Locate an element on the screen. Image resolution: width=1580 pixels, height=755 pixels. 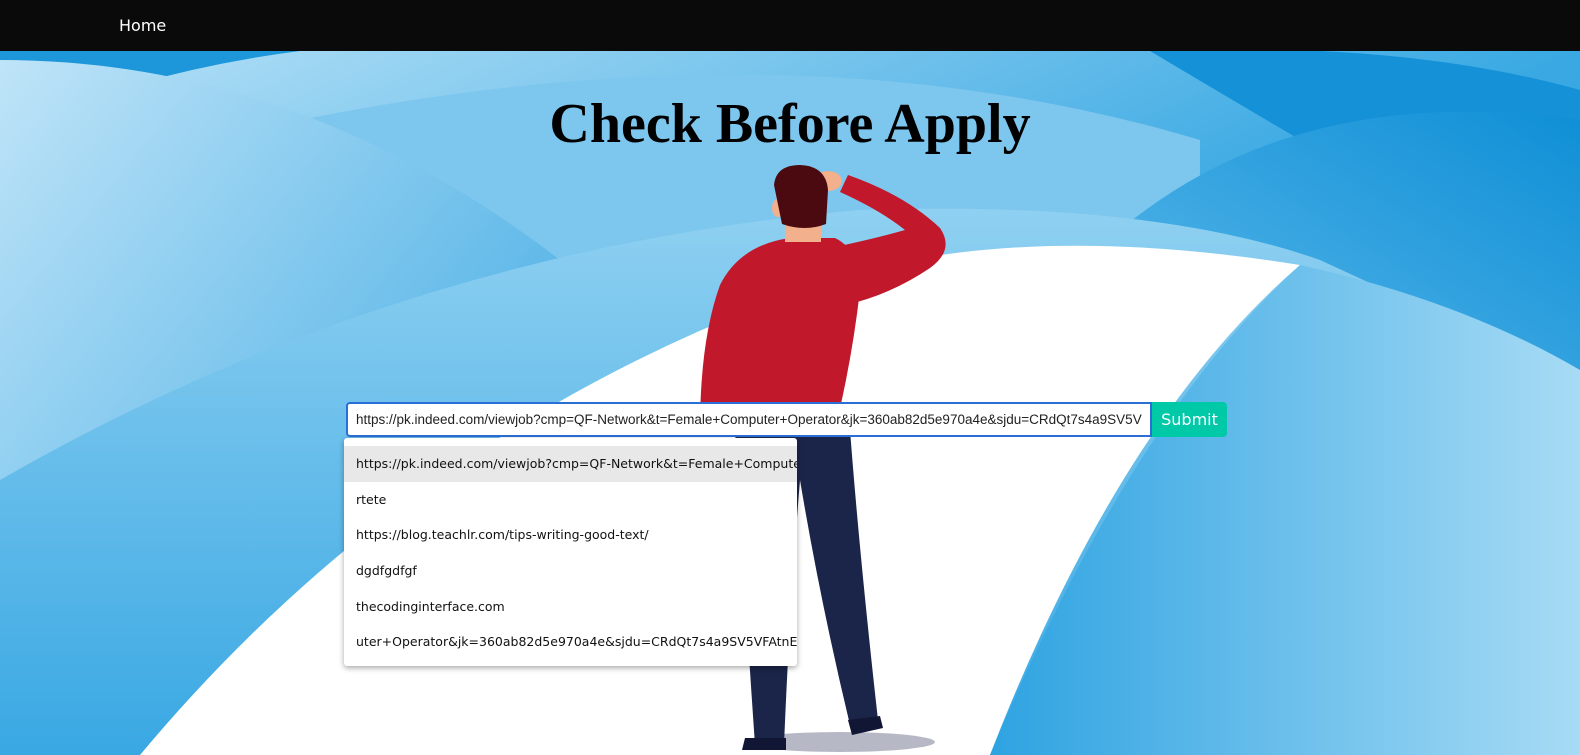
autocomplete-item: thecodinginterface.com is located at coordinates (570, 607).